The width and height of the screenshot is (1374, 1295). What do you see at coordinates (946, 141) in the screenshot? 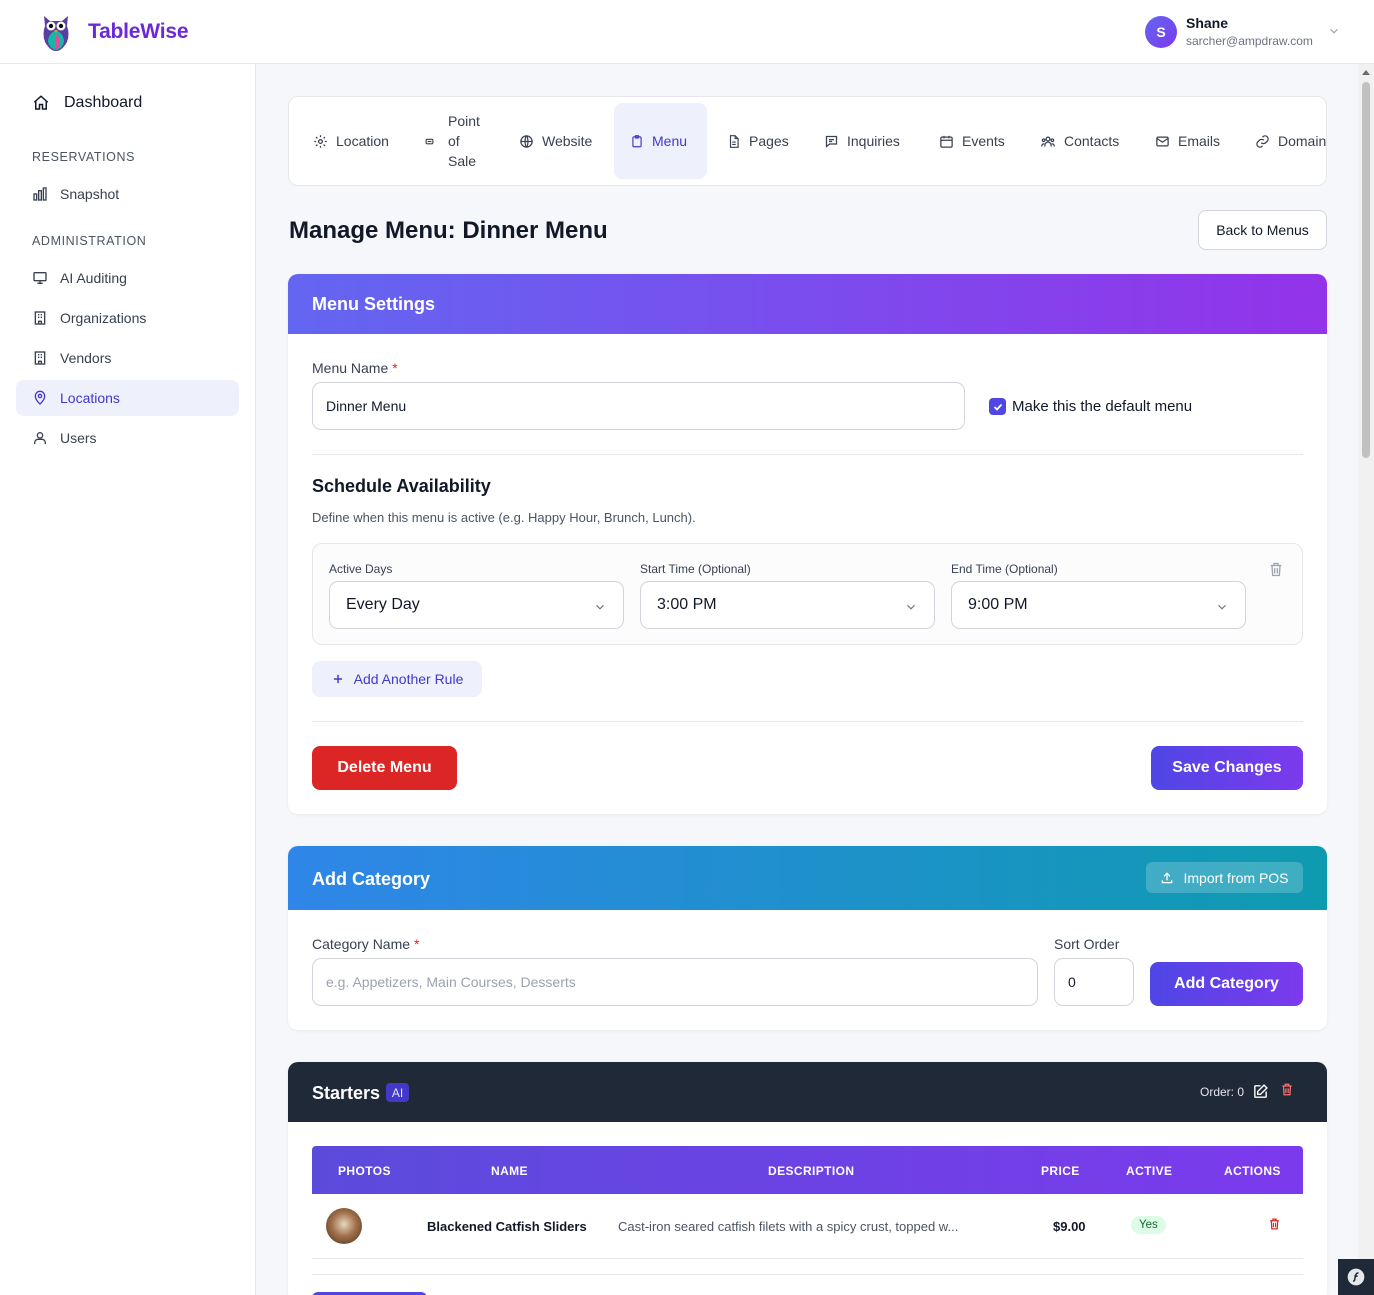
I see `calendar-icon` at bounding box center [946, 141].